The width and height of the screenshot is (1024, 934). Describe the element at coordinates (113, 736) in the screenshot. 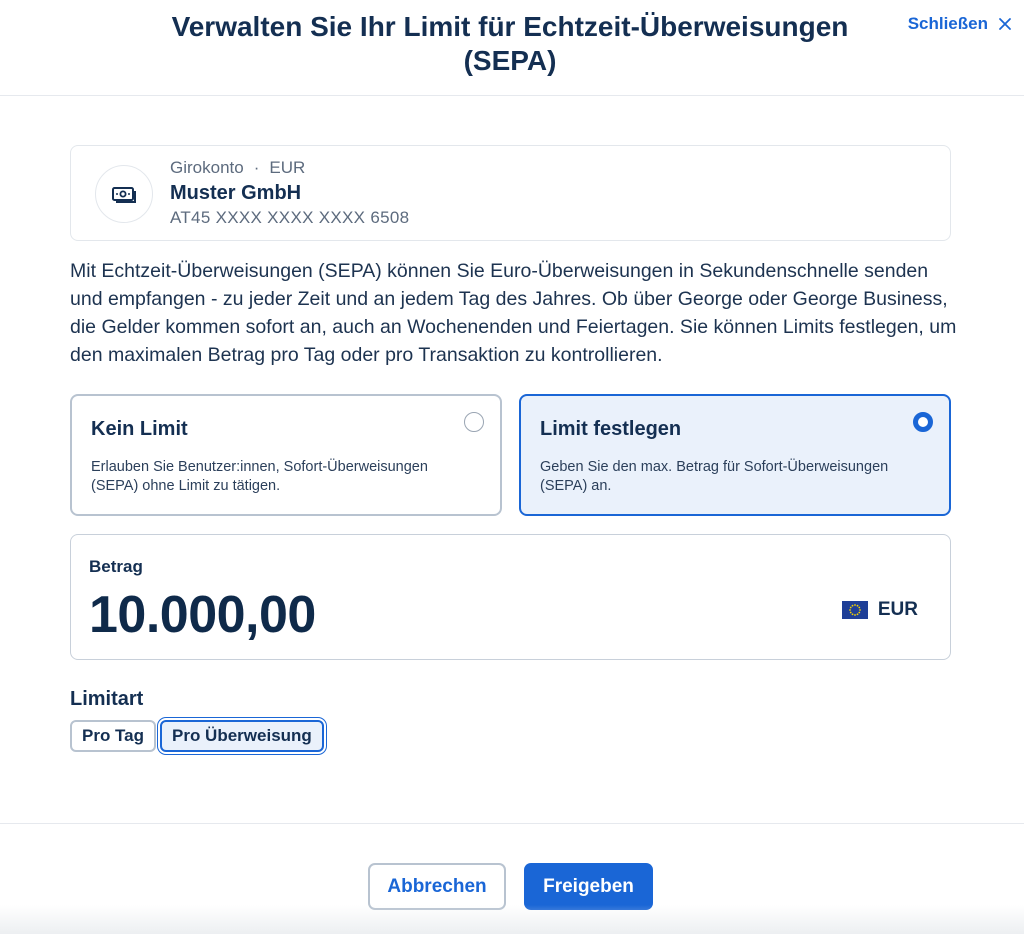

I see `chip-per-day: Pro Tag` at that location.